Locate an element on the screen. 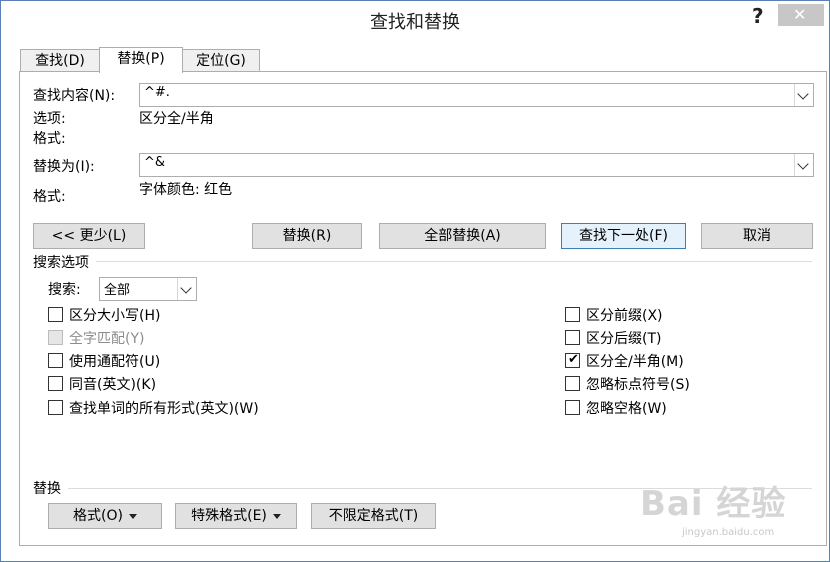 Image resolution: width=830 pixels, height=562 pixels. help-button: ? is located at coordinates (758, 16).